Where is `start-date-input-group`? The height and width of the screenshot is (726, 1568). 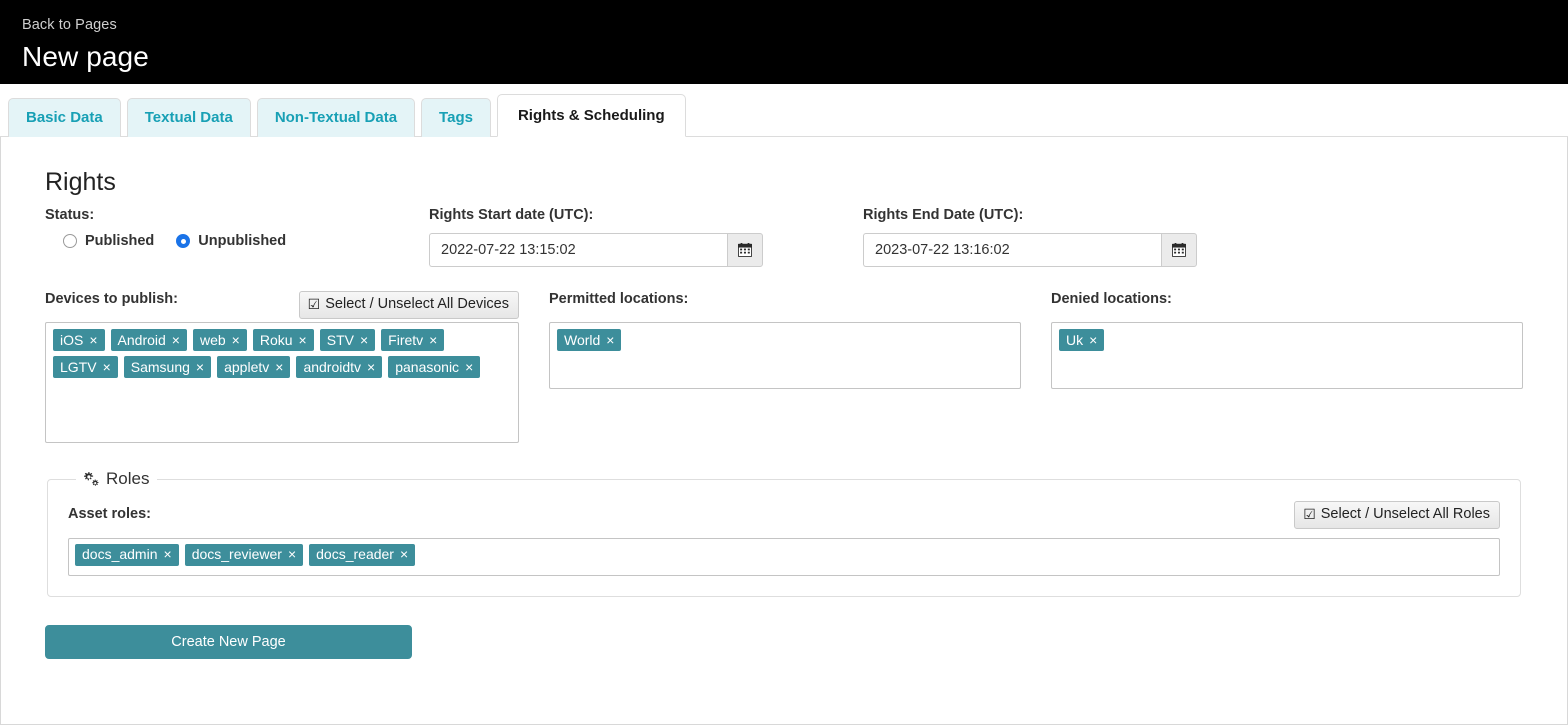
start-date-input-group is located at coordinates (596, 250).